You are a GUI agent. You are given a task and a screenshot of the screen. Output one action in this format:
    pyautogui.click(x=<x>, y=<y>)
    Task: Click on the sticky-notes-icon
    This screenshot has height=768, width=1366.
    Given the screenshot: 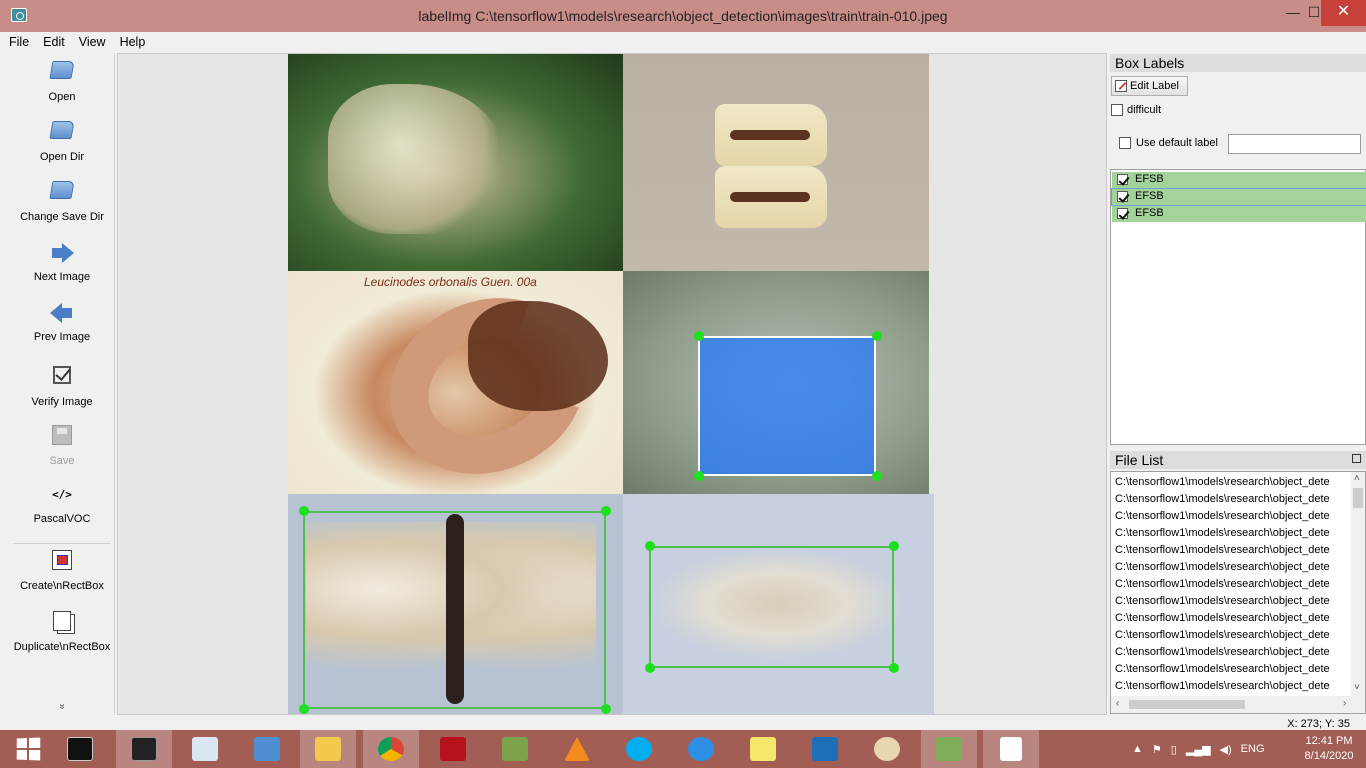 What is the action you would take?
    pyautogui.click(x=763, y=749)
    